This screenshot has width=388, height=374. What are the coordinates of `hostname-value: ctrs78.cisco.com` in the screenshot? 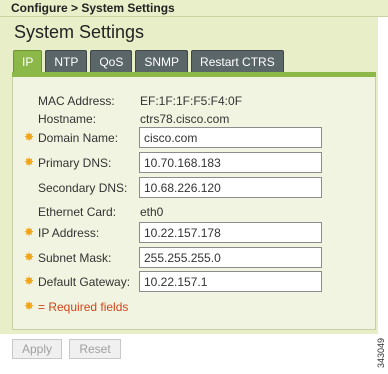 It's located at (185, 119).